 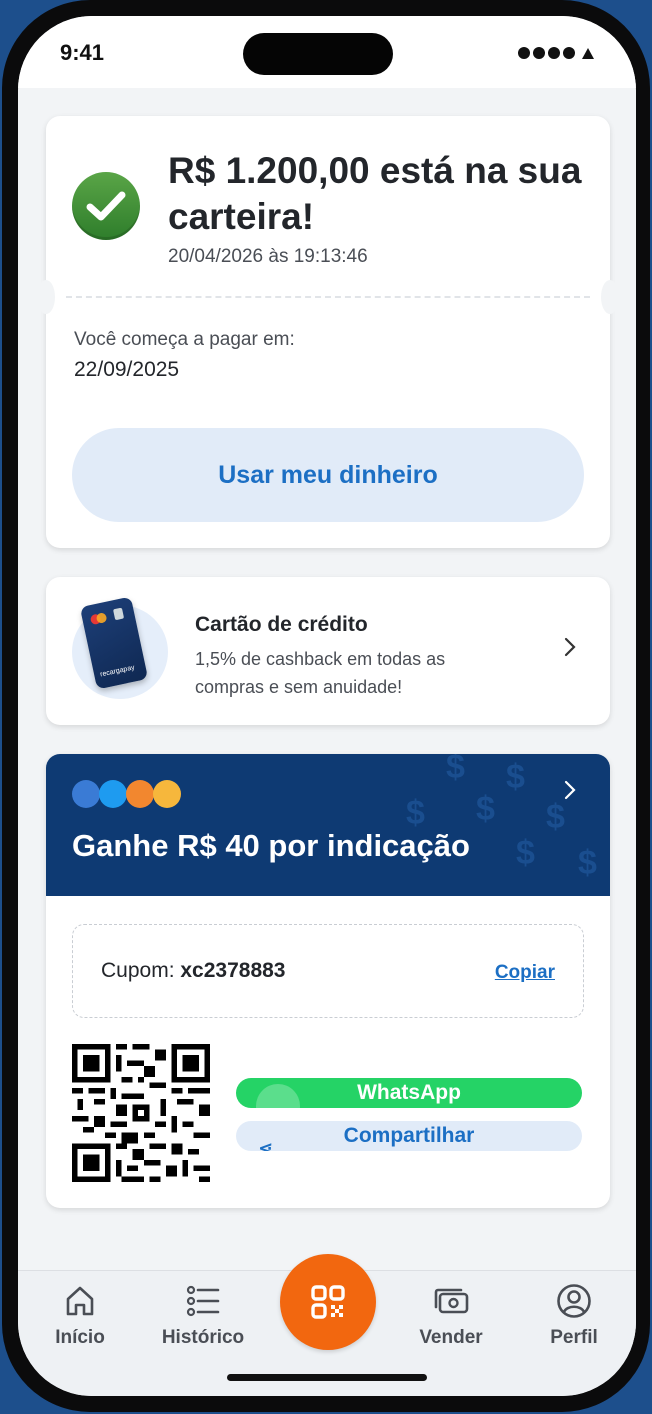 What do you see at coordinates (318, 54) in the screenshot?
I see `dynamic-island` at bounding box center [318, 54].